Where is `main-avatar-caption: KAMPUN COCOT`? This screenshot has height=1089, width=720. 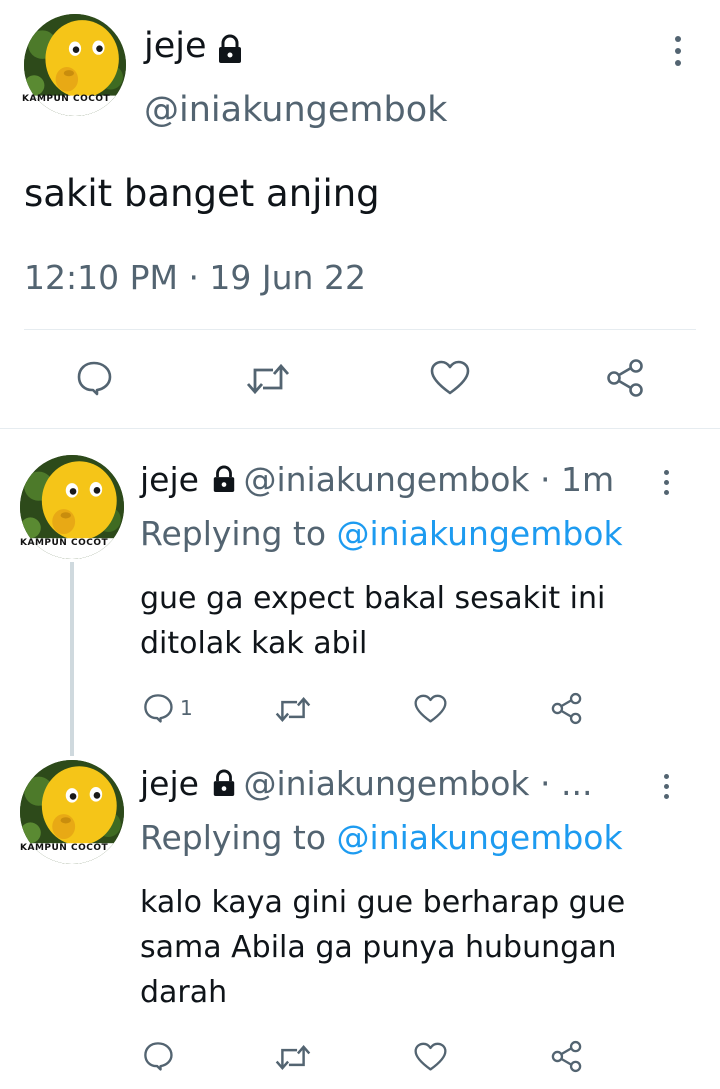
main-avatar-caption: KAMPUN COCOT is located at coordinates (66, 99).